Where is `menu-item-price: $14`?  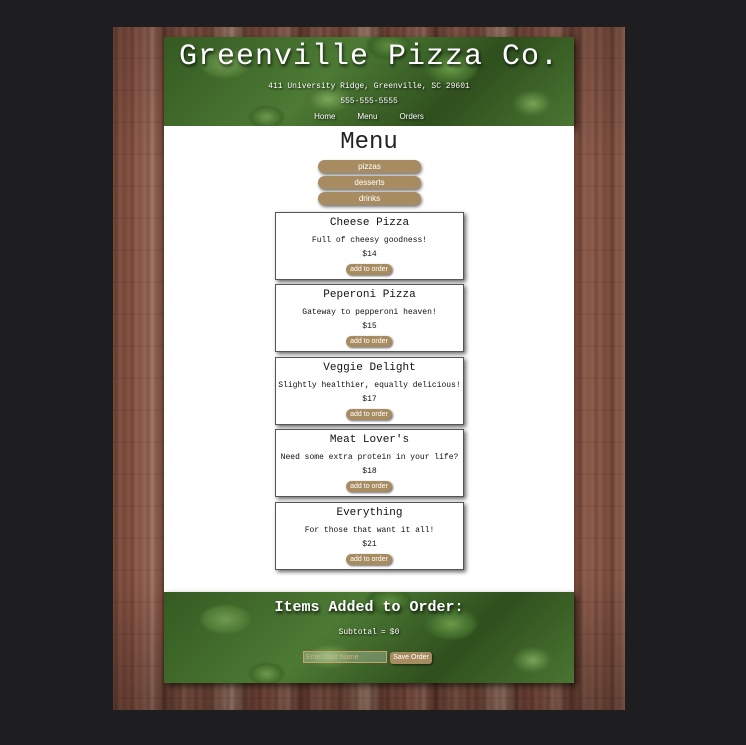
menu-item-price: $14 is located at coordinates (369, 254).